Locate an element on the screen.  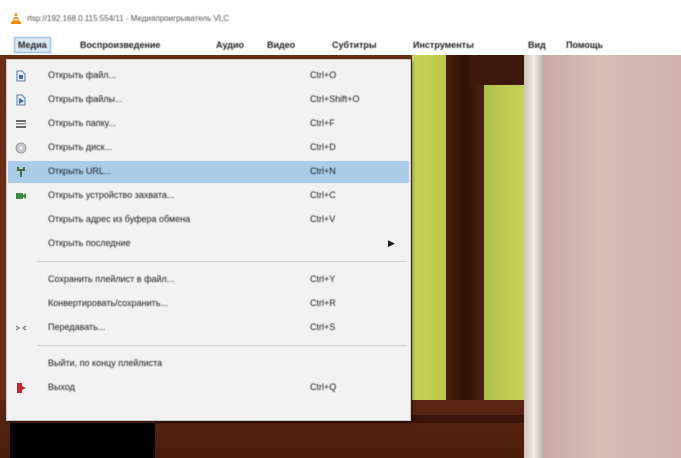
menu-item-open-clipboard: Открыть адрес из буфера обмена Ctrl+V is located at coordinates (208, 220).